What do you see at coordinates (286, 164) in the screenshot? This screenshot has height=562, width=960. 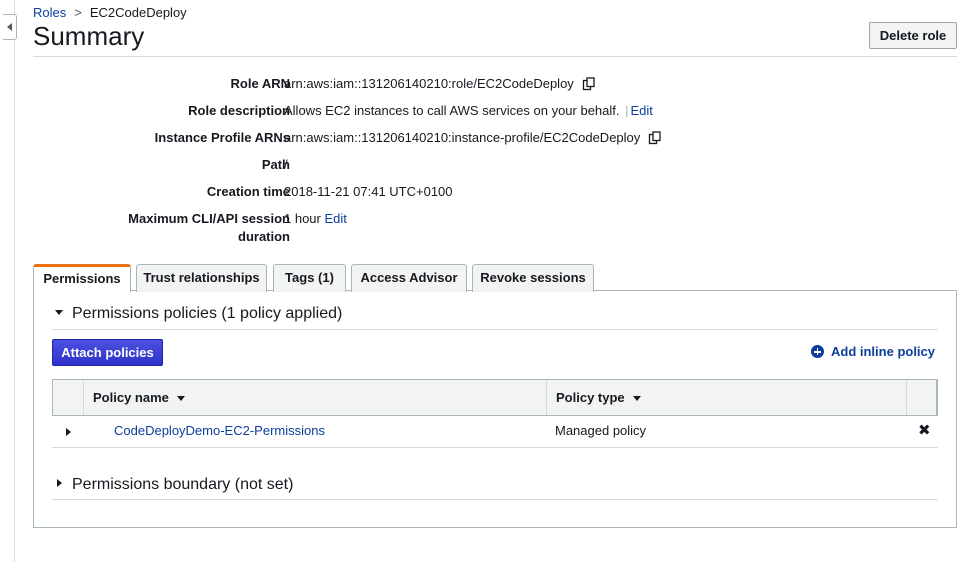 I see `path-value: /` at bounding box center [286, 164].